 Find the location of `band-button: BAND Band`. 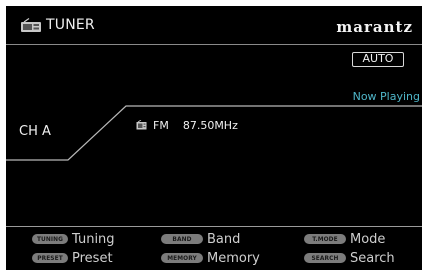

band-button: BAND Band is located at coordinates (200, 239).